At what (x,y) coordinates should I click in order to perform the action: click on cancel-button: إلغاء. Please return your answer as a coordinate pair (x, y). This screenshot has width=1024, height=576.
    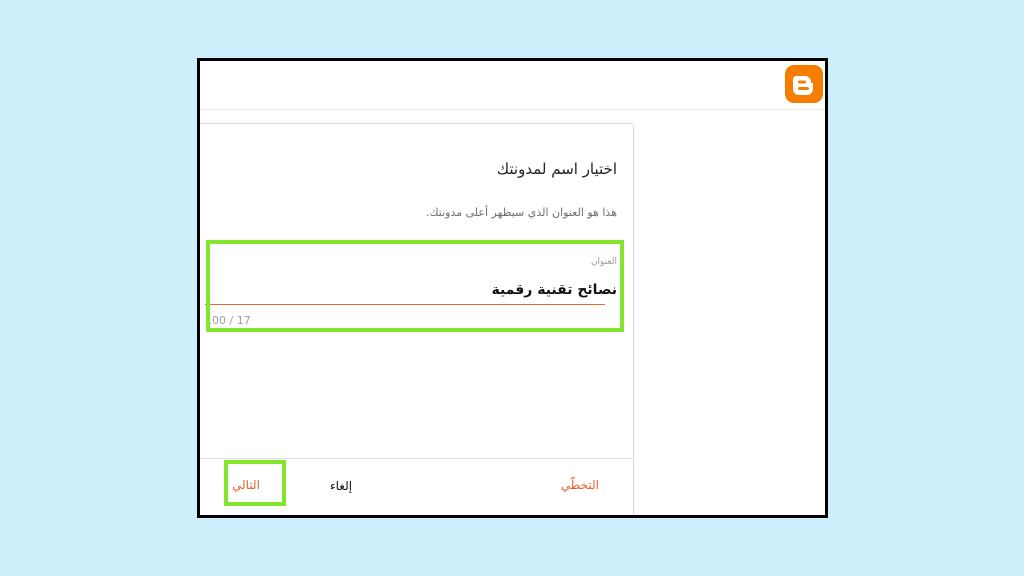
    Looking at the image, I should click on (341, 486).